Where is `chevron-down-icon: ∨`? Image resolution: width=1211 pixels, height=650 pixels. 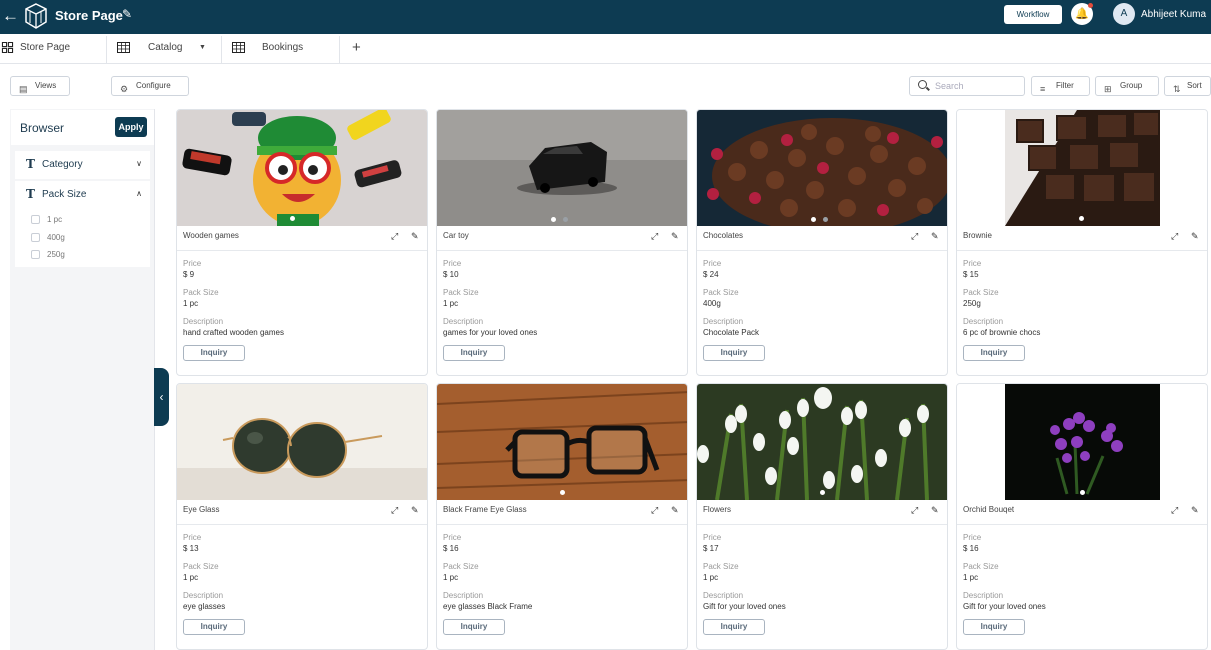 chevron-down-icon: ∨ is located at coordinates (139, 163).